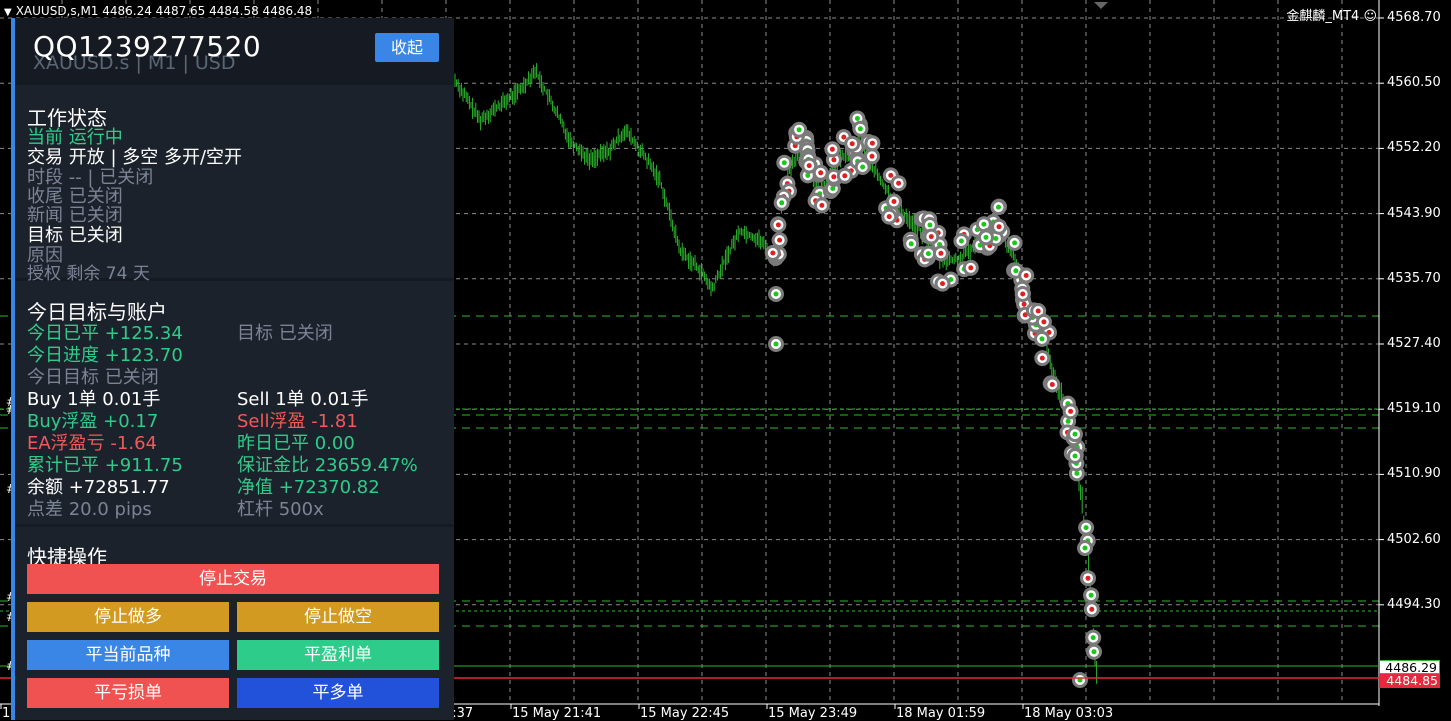  What do you see at coordinates (1409, 681) in the screenshot?
I see `ask-price-tag: 4484.85` at bounding box center [1409, 681].